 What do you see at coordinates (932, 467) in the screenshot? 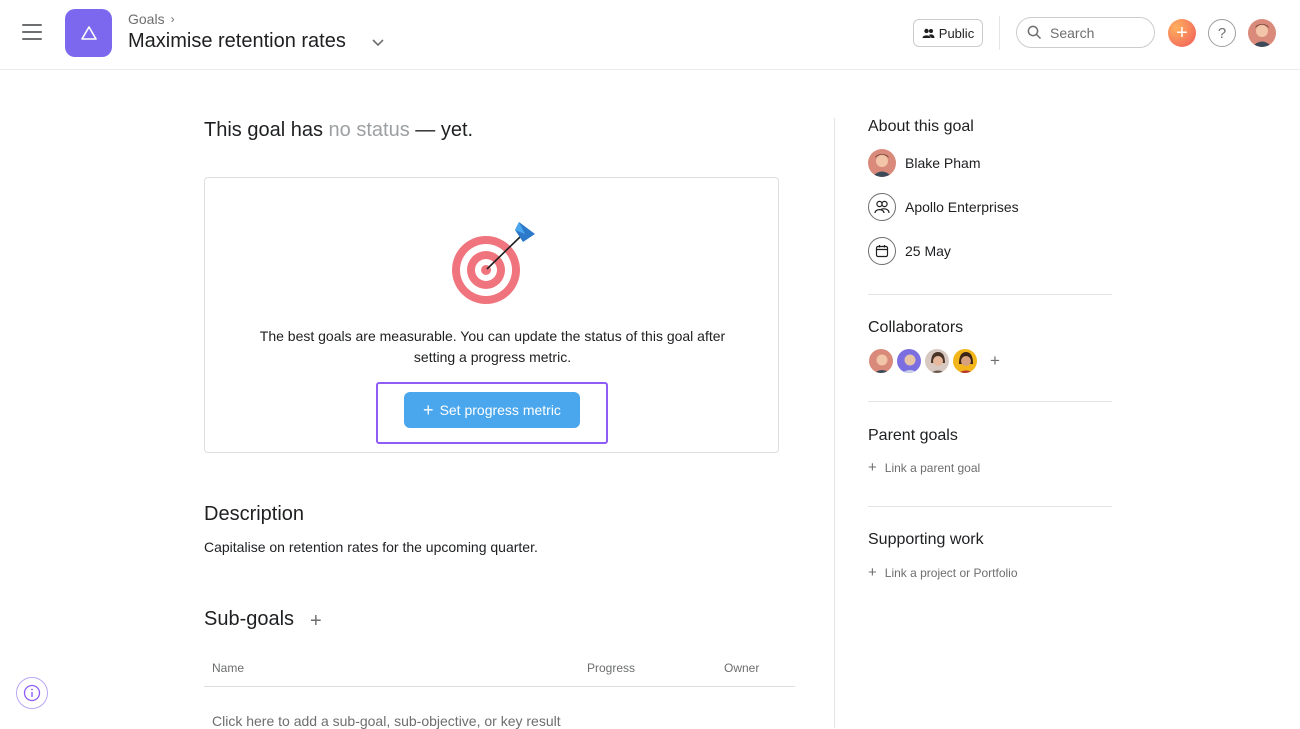
I see `link-parent-goal-label: Link a parent goal` at bounding box center [932, 467].